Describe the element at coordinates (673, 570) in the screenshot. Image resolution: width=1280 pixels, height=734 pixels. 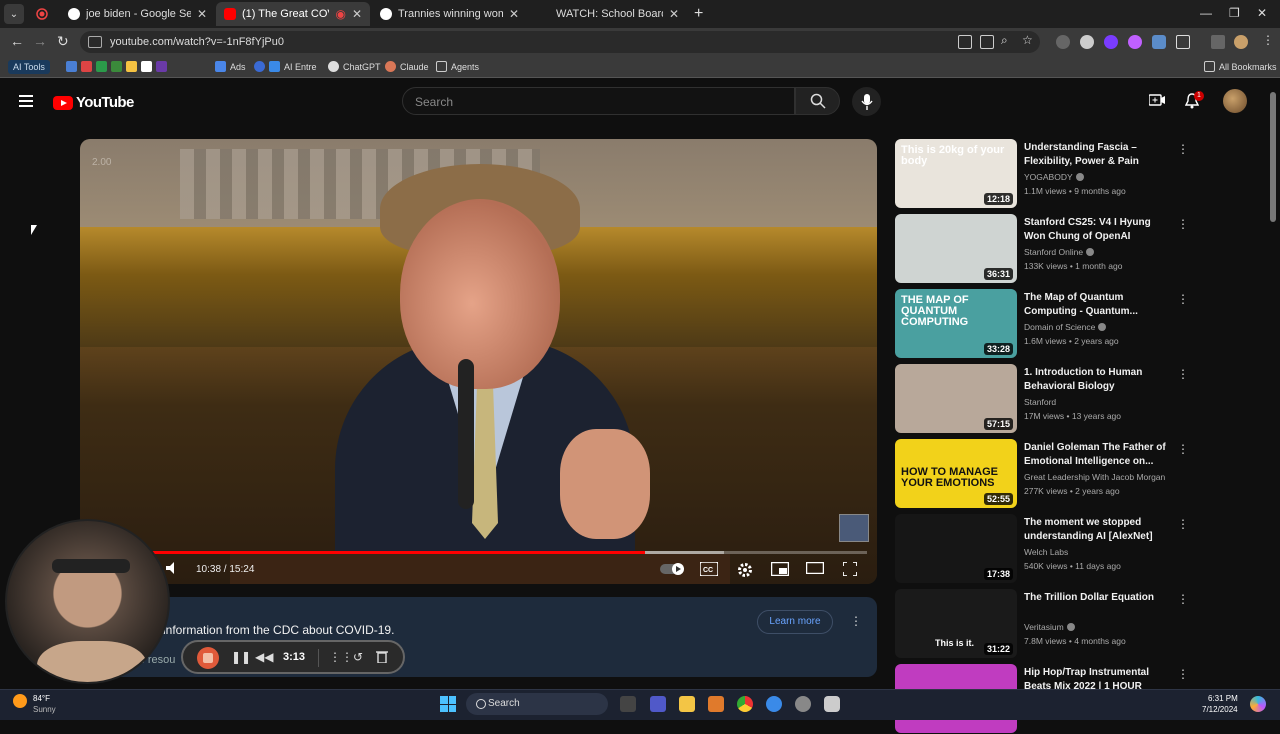
I see `autoplay-toggle` at that location.